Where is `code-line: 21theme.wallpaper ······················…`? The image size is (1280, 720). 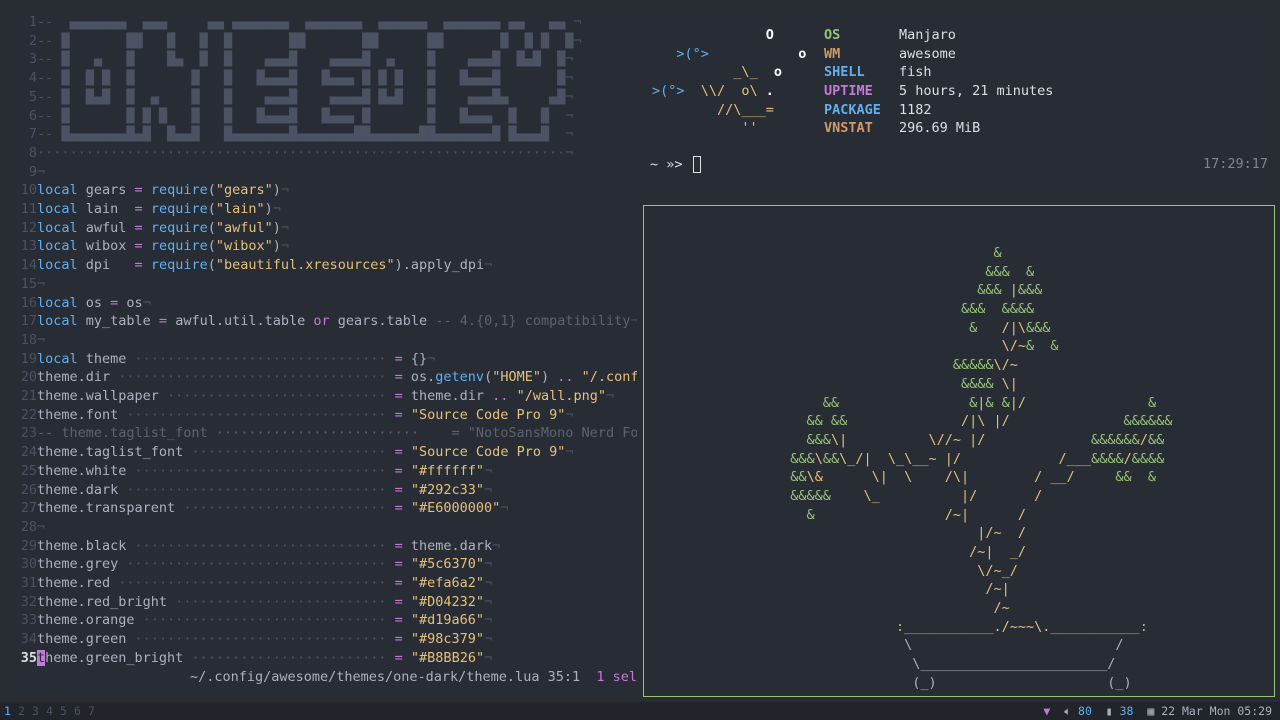 code-line: 21theme.wallpaper ······················… is located at coordinates (321, 396).